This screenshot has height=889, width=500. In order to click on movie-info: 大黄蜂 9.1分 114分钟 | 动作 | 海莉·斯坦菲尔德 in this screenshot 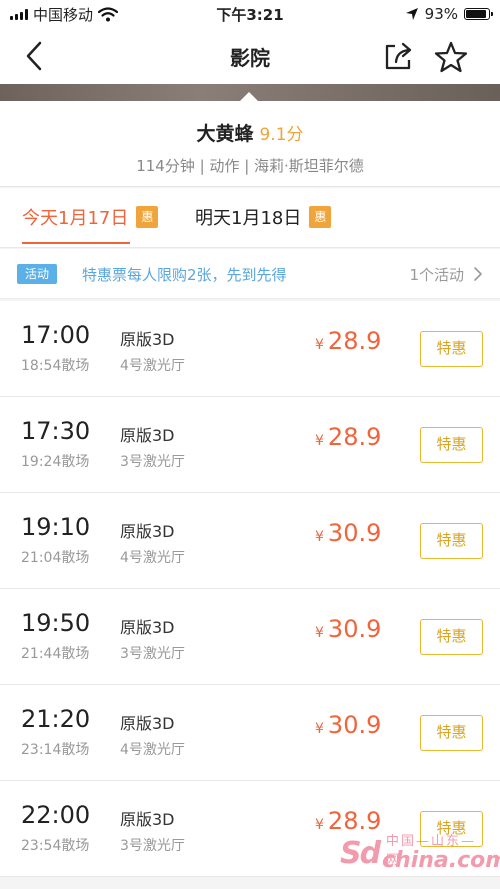, I will do `click(250, 144)`.